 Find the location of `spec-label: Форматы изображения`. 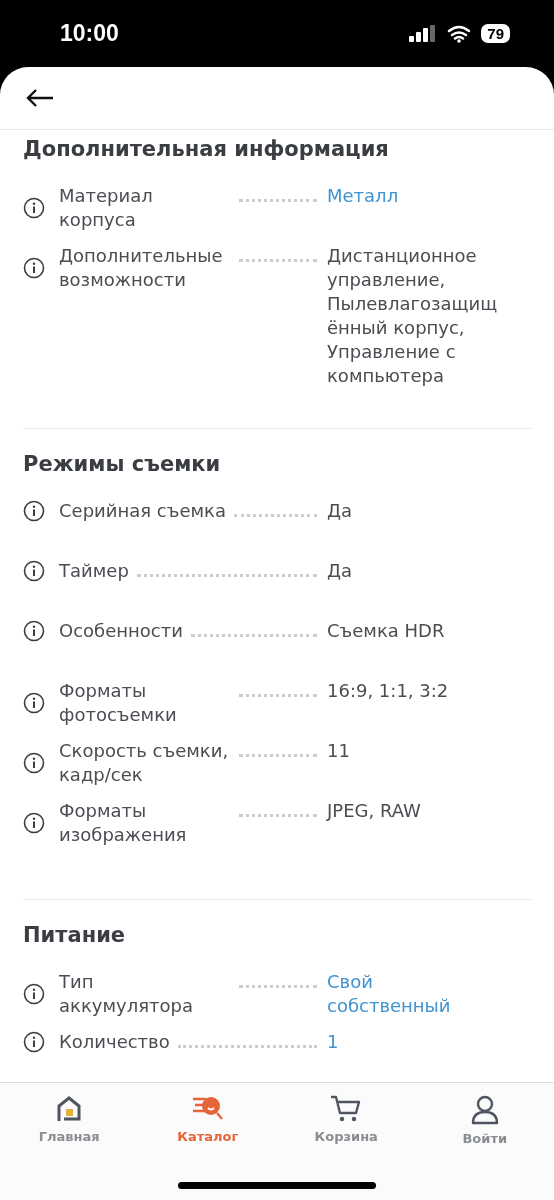

spec-label: Форматы изображения is located at coordinates (123, 823).